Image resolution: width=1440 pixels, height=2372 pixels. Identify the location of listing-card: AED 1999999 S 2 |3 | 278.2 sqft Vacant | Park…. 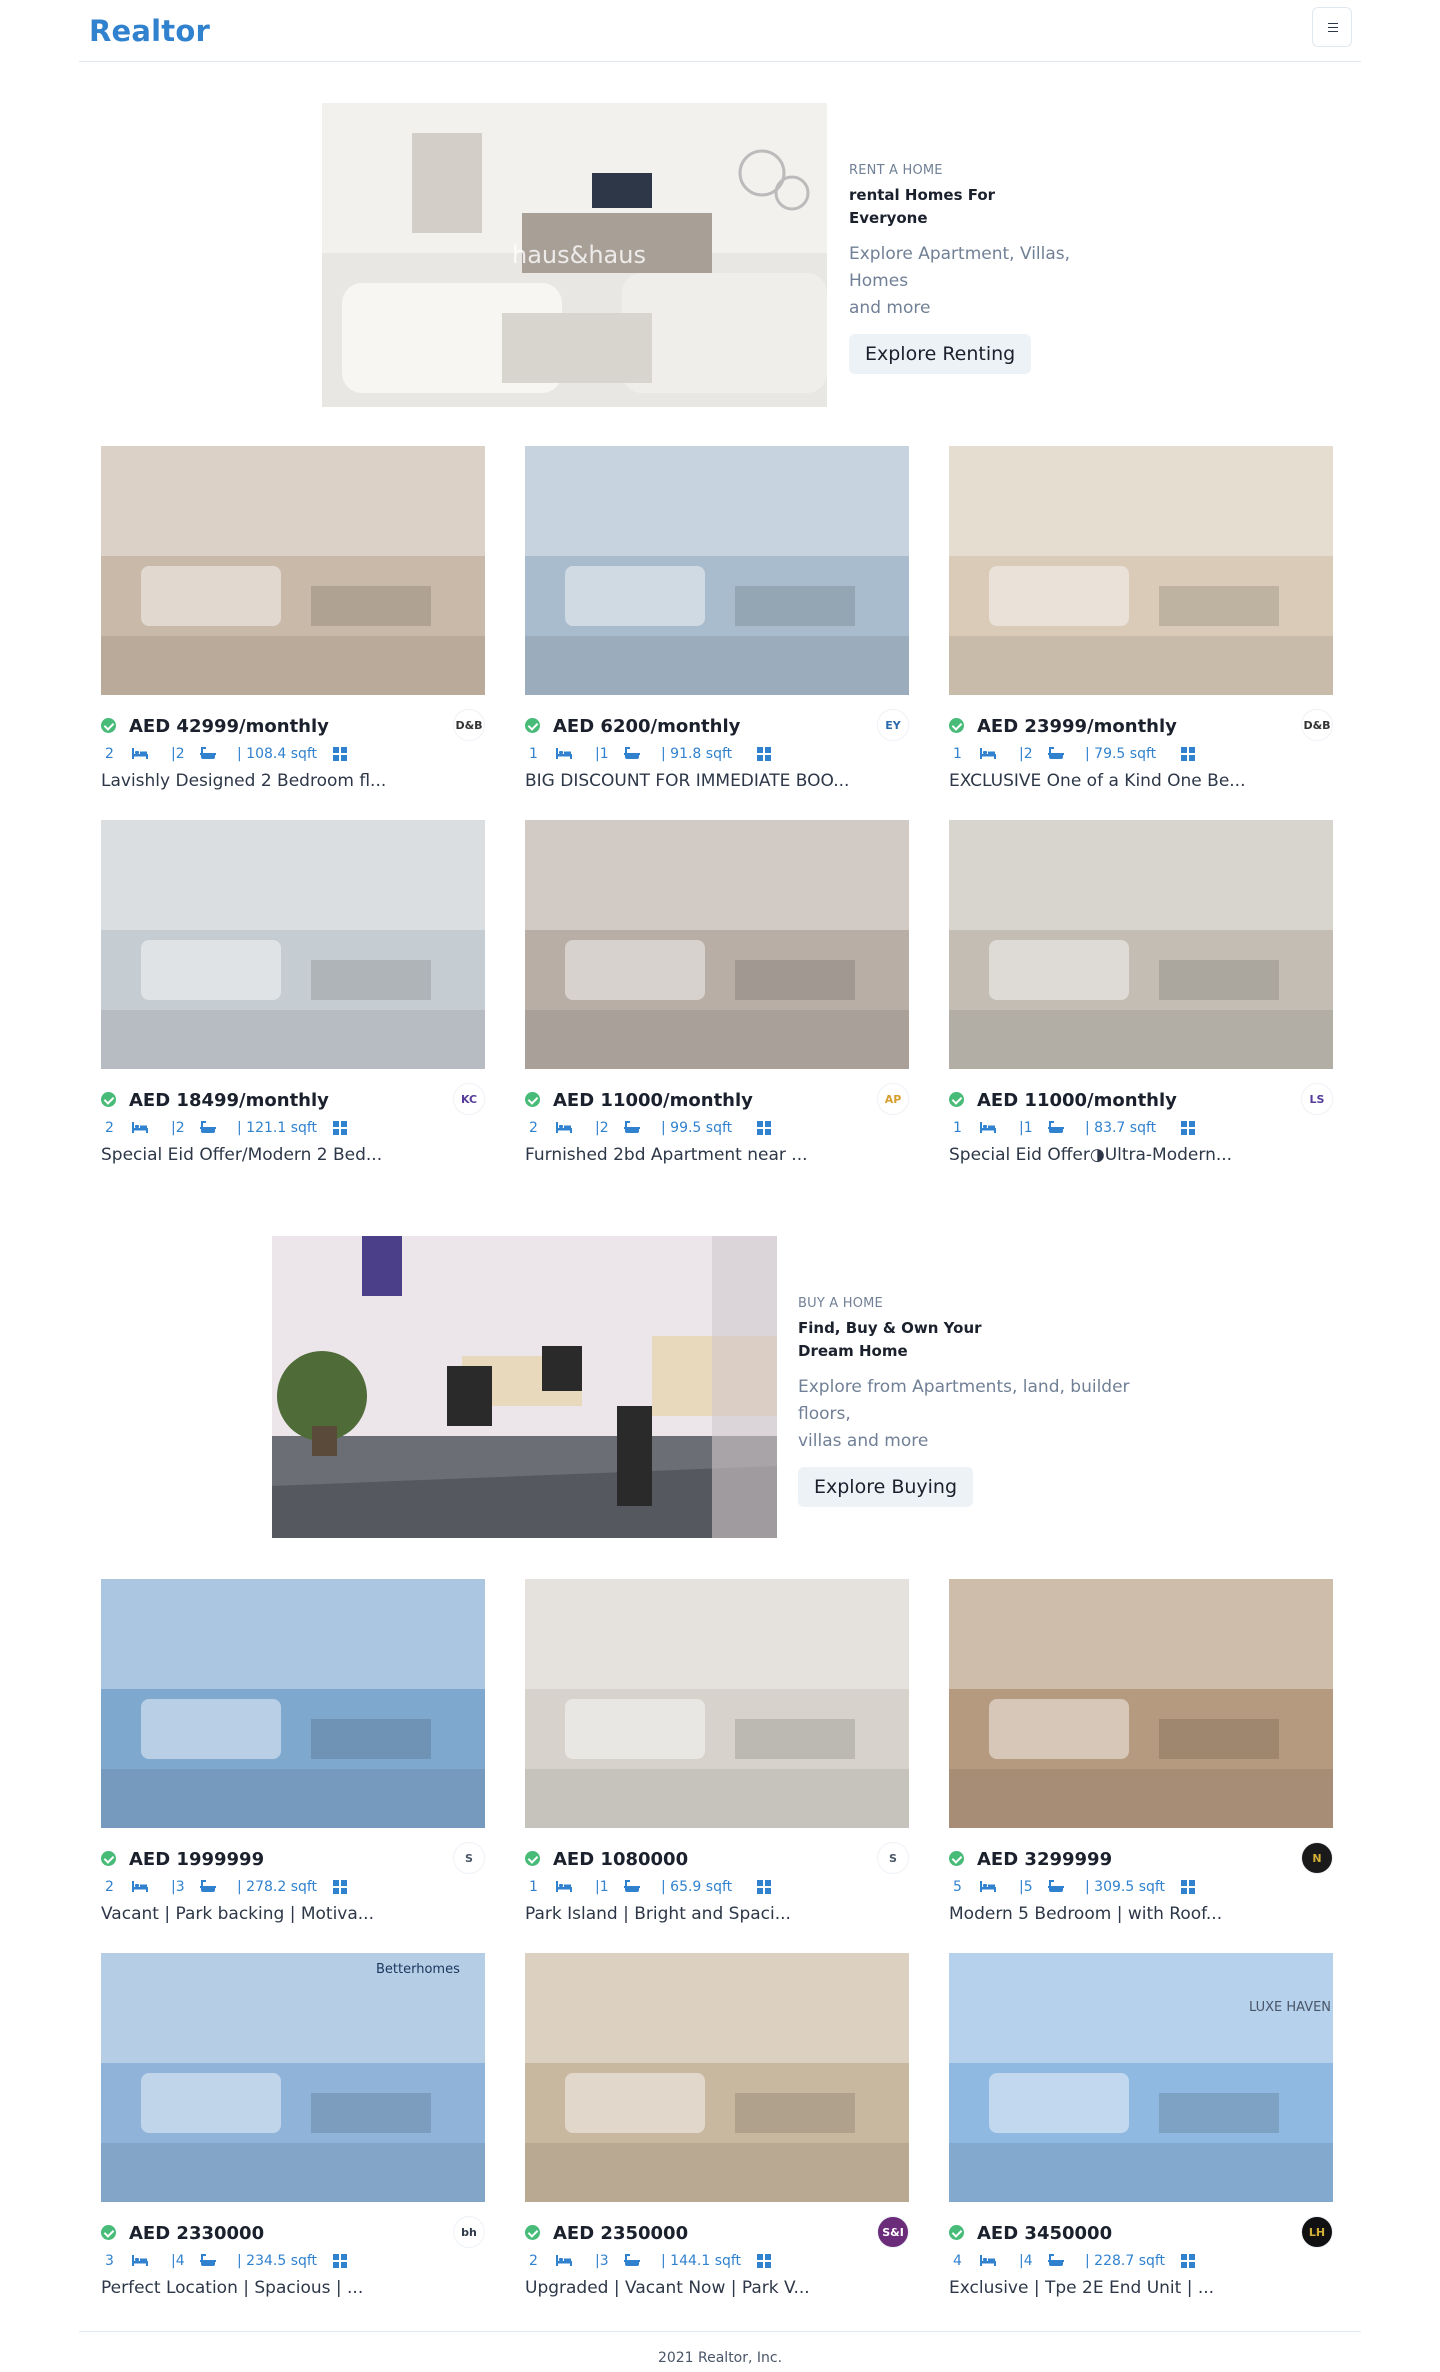
(293, 1759).